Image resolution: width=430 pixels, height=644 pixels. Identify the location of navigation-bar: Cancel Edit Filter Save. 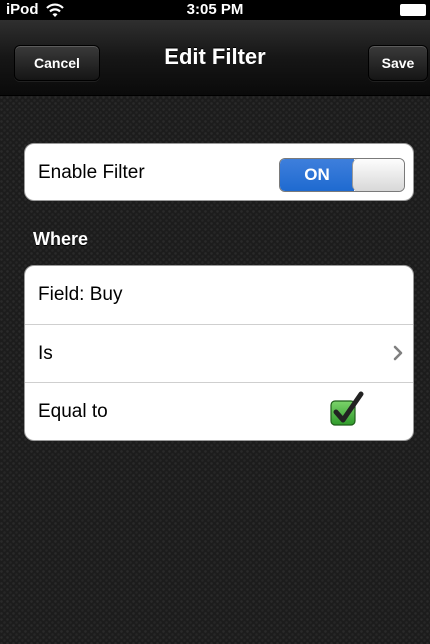
(215, 58).